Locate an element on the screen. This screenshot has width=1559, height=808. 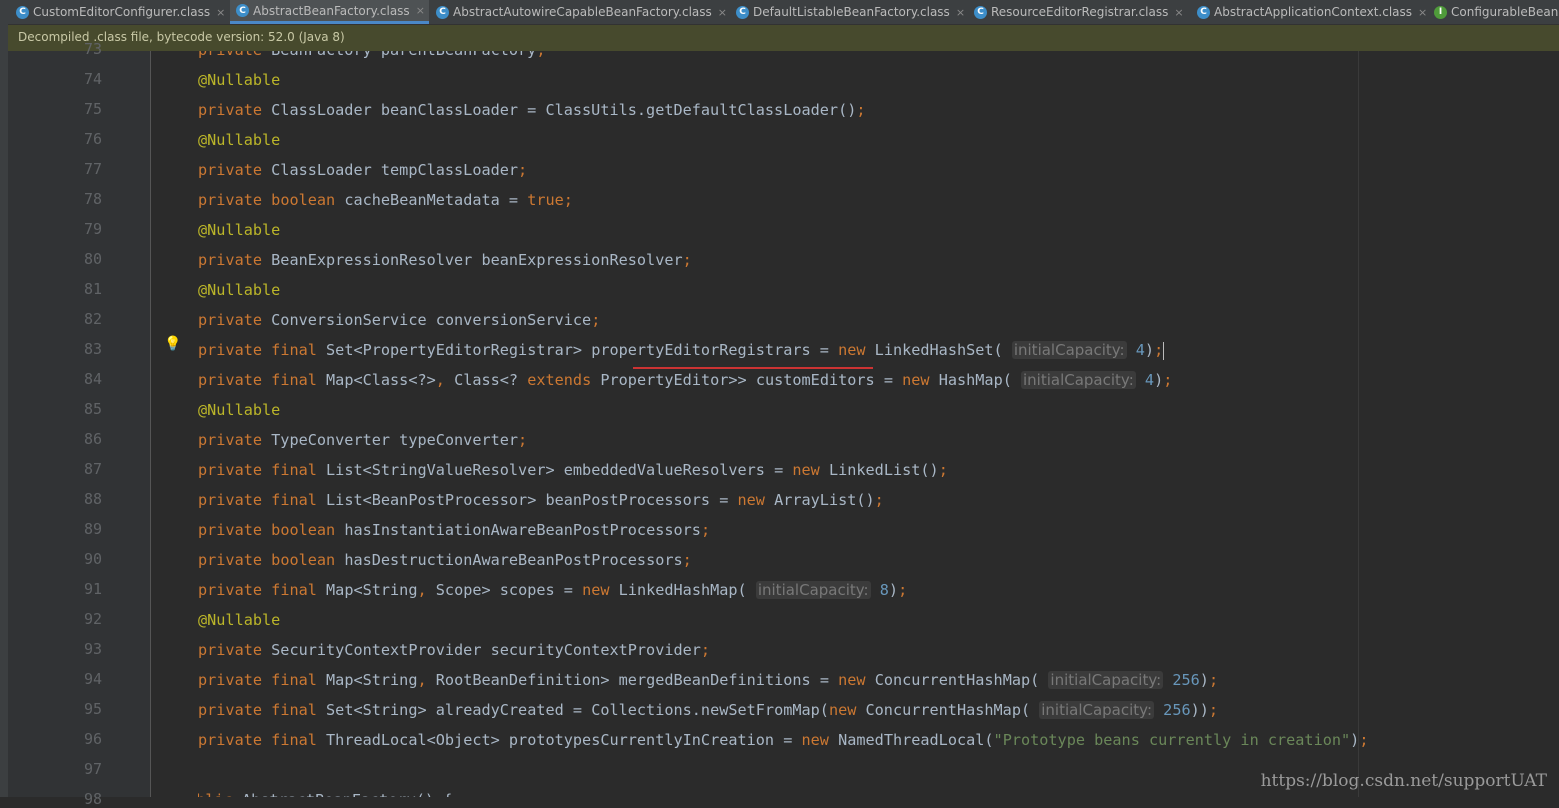
code-line-73: private BeanFactory parentBeanFactory; is located at coordinates (371, 56).